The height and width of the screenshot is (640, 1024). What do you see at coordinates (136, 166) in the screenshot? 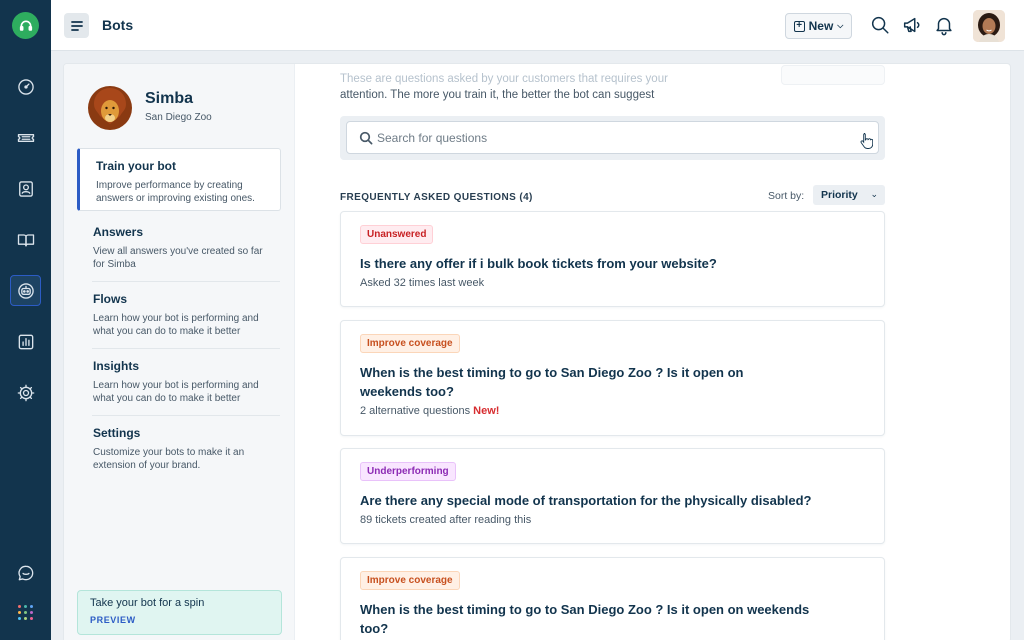
I see `subnav-item-title: Train your bot` at bounding box center [136, 166].